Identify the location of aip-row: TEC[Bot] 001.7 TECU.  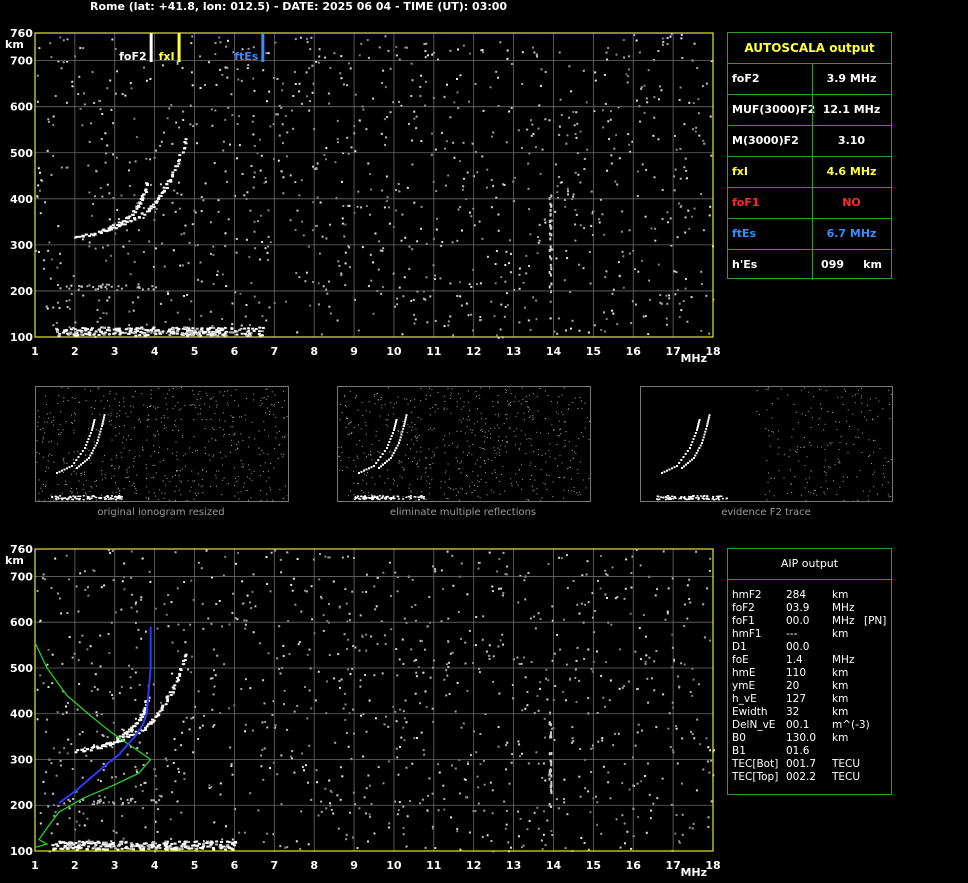
(811, 764).